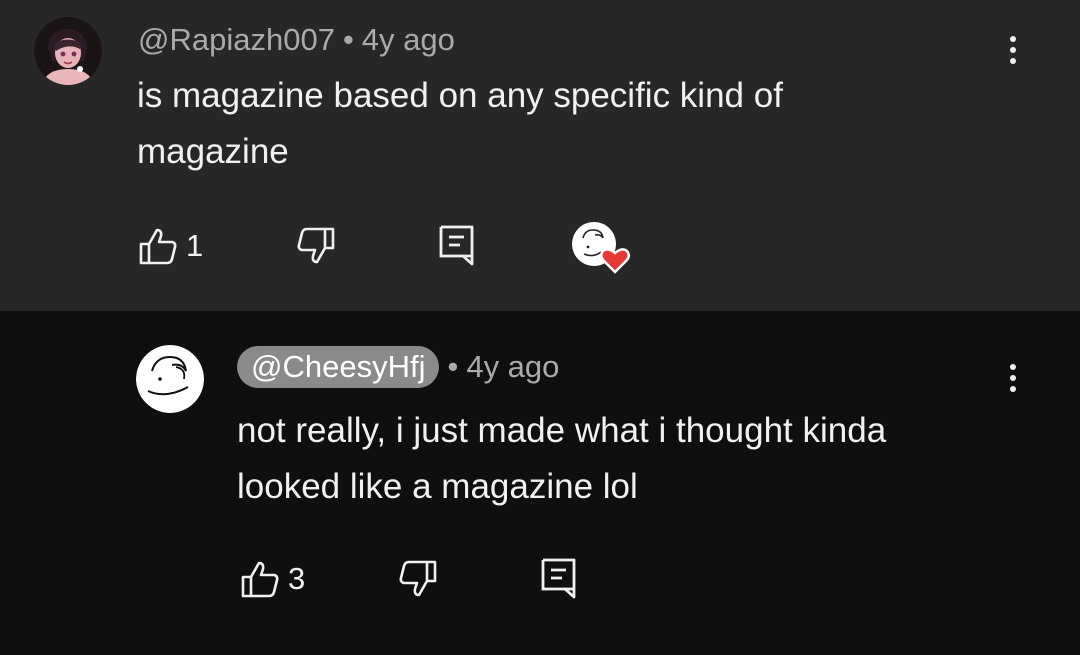 The width and height of the screenshot is (1080, 655). Describe the element at coordinates (236, 40) in the screenshot. I see `comment-author: @Rapiazh007` at that location.